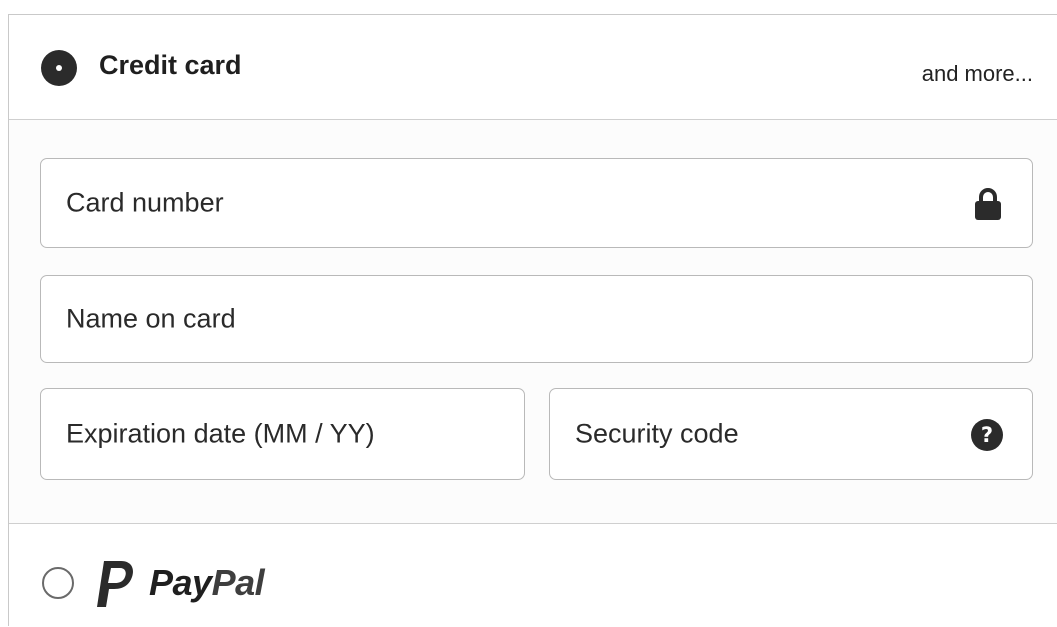 The image size is (1057, 627). I want to click on lock-icon, so click(988, 204).